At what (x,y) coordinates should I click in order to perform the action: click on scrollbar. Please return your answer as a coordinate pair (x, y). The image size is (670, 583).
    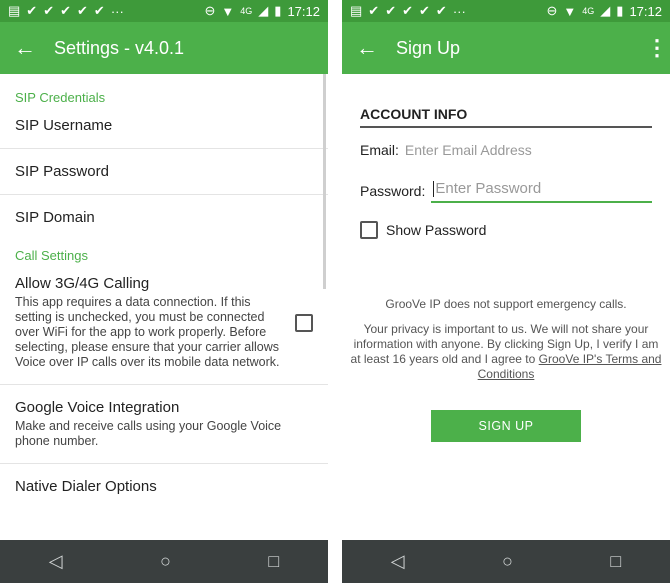
    Looking at the image, I should click on (324, 181).